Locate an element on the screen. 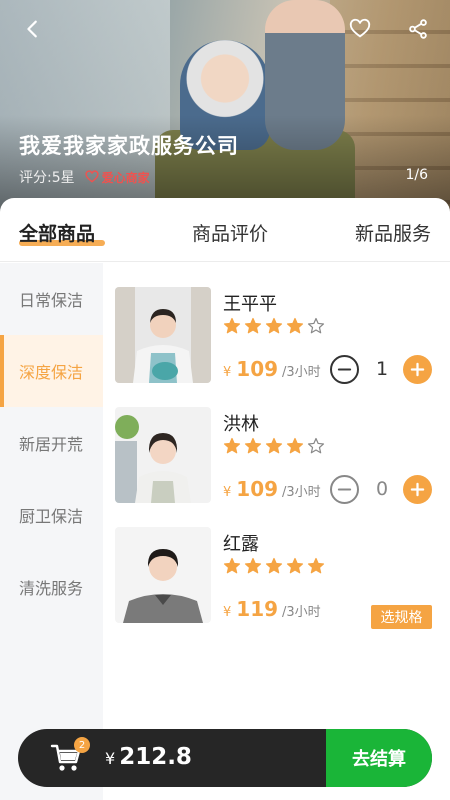 Image resolution: width=450 pixels, height=800 pixels. sidebar-item-washing-service: 清洗服务 is located at coordinates (51, 587).